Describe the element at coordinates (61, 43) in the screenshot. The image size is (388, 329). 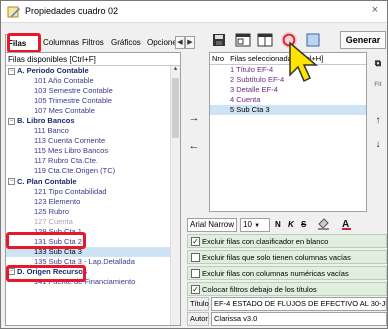
I see `tab-columnas: Columnas` at that location.